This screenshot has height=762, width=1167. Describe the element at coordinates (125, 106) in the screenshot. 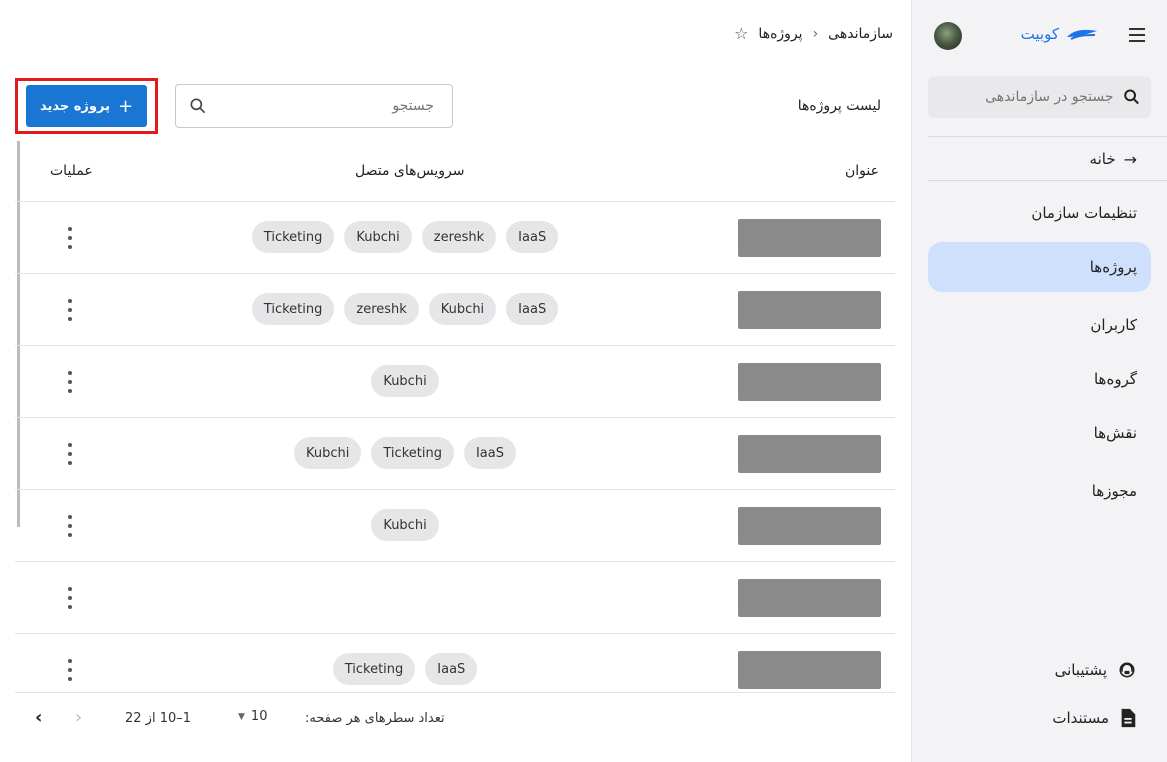

I see `plus-icon: +` at that location.